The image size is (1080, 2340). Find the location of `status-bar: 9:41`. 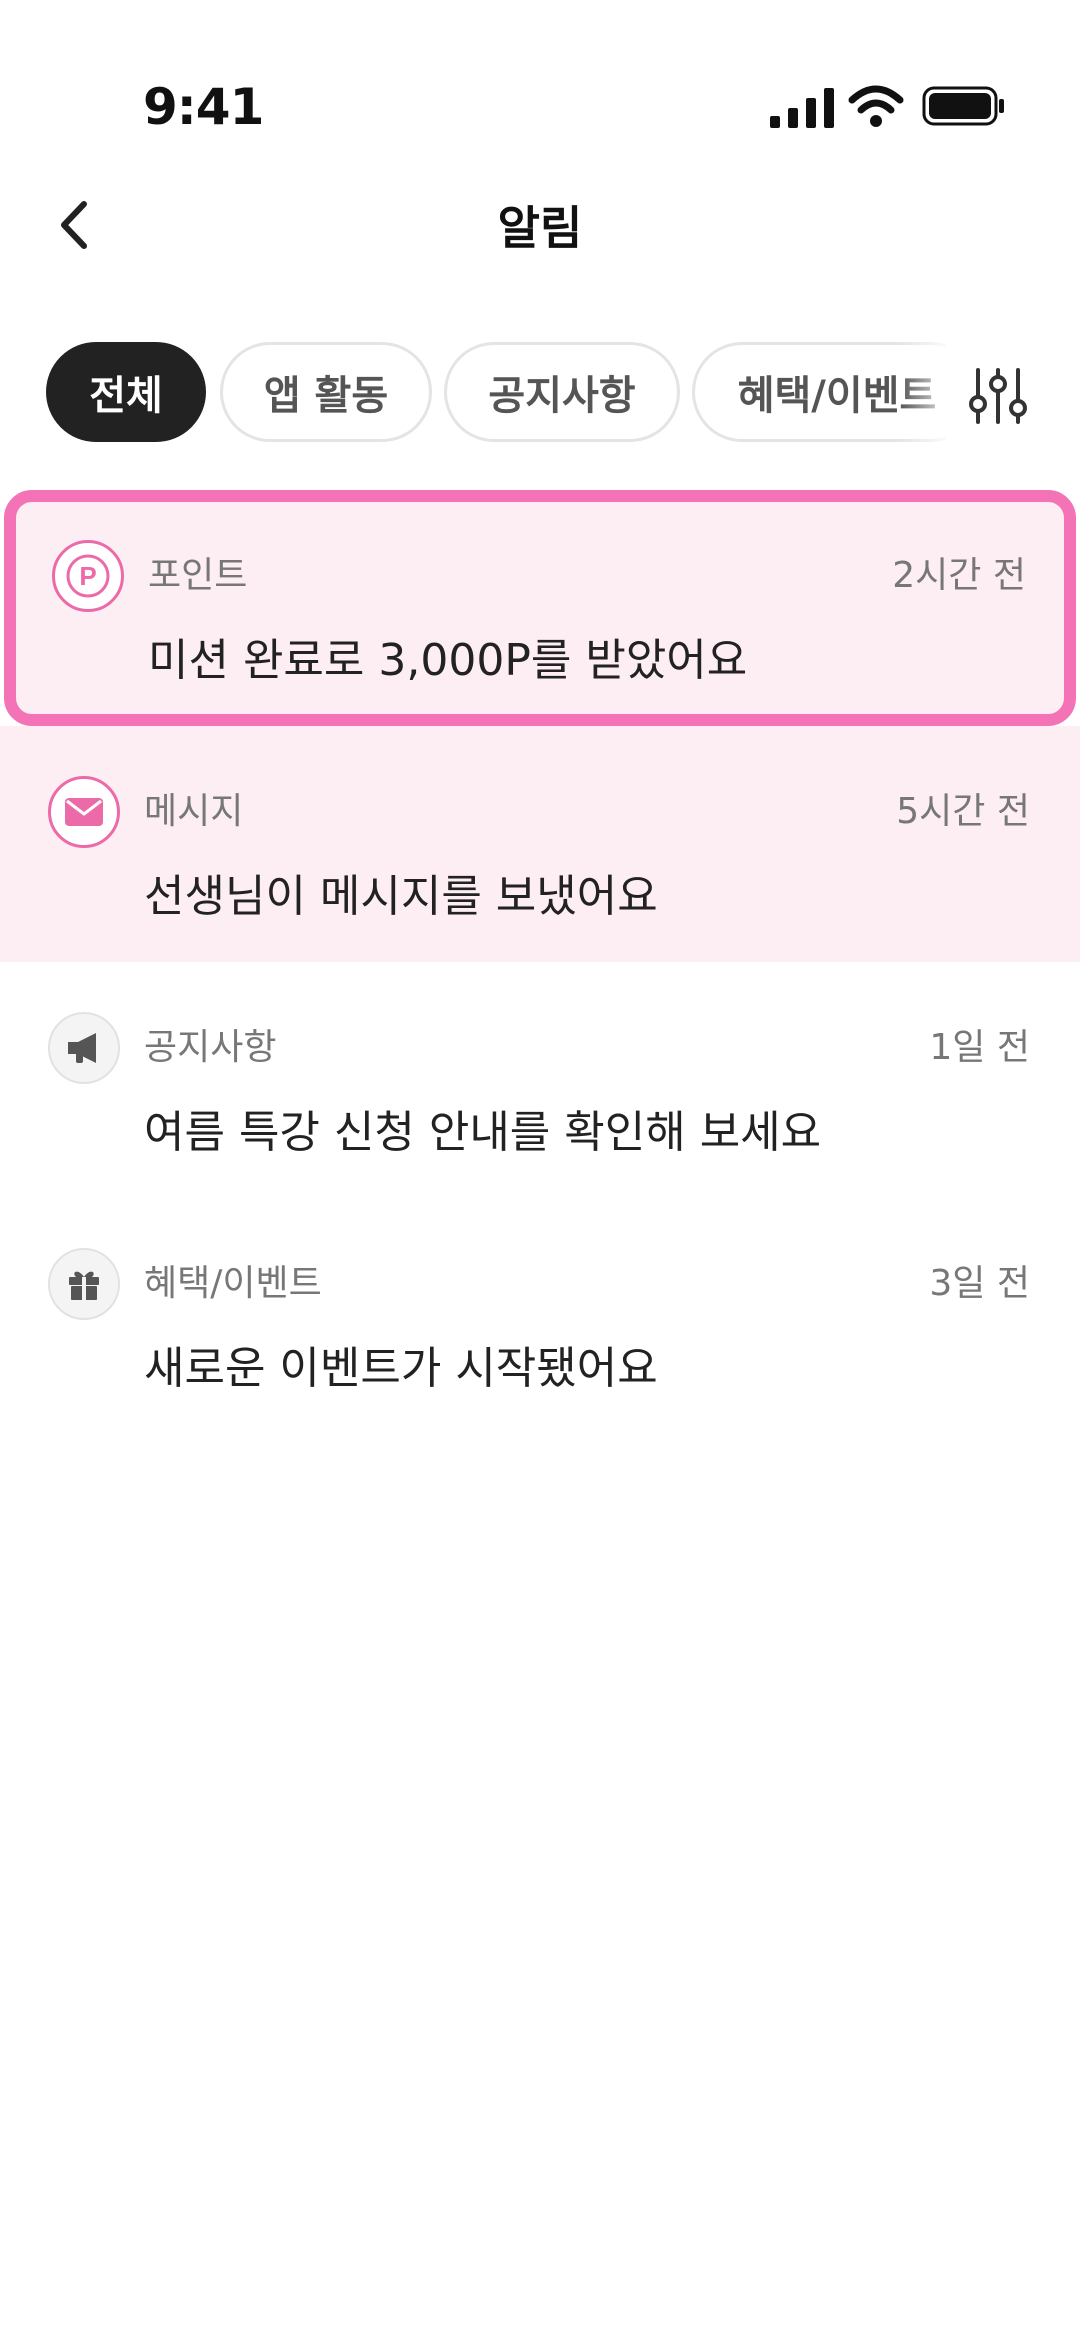

status-bar: 9:41 is located at coordinates (540, 80).